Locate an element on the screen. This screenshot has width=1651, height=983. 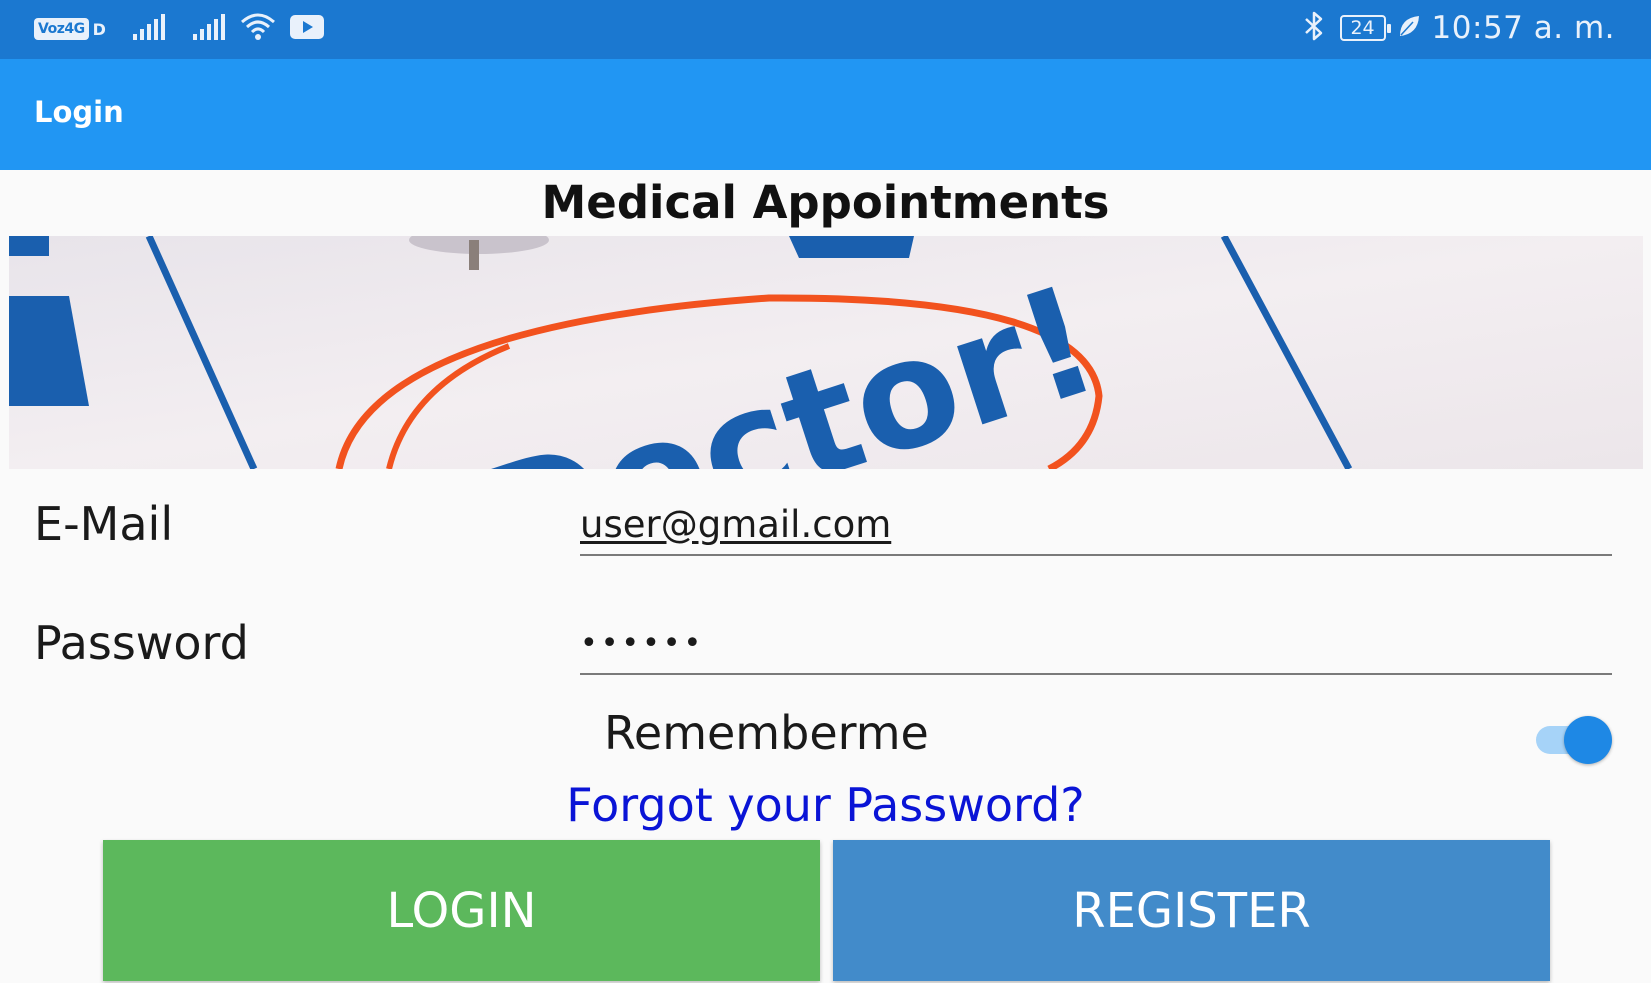
forgot-password-link: Forgot your Password? is located at coordinates (825, 805).